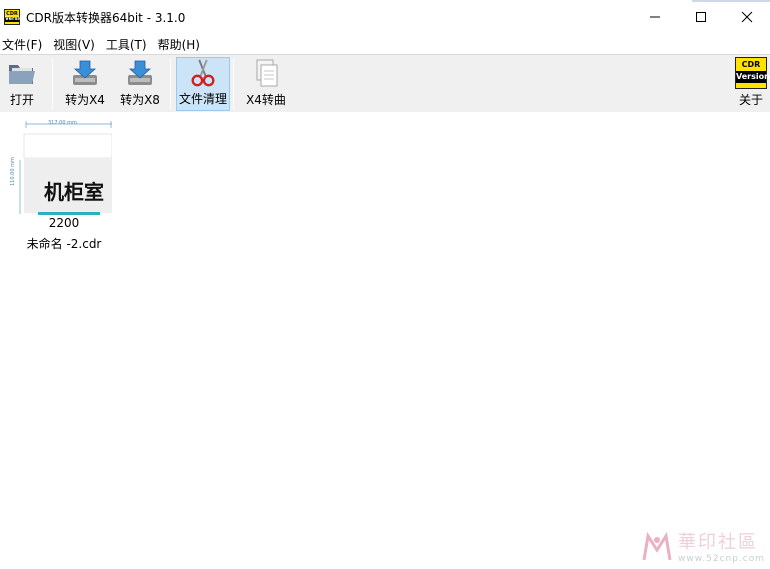 The width and height of the screenshot is (770, 569). I want to click on scissors-icon, so click(203, 73).